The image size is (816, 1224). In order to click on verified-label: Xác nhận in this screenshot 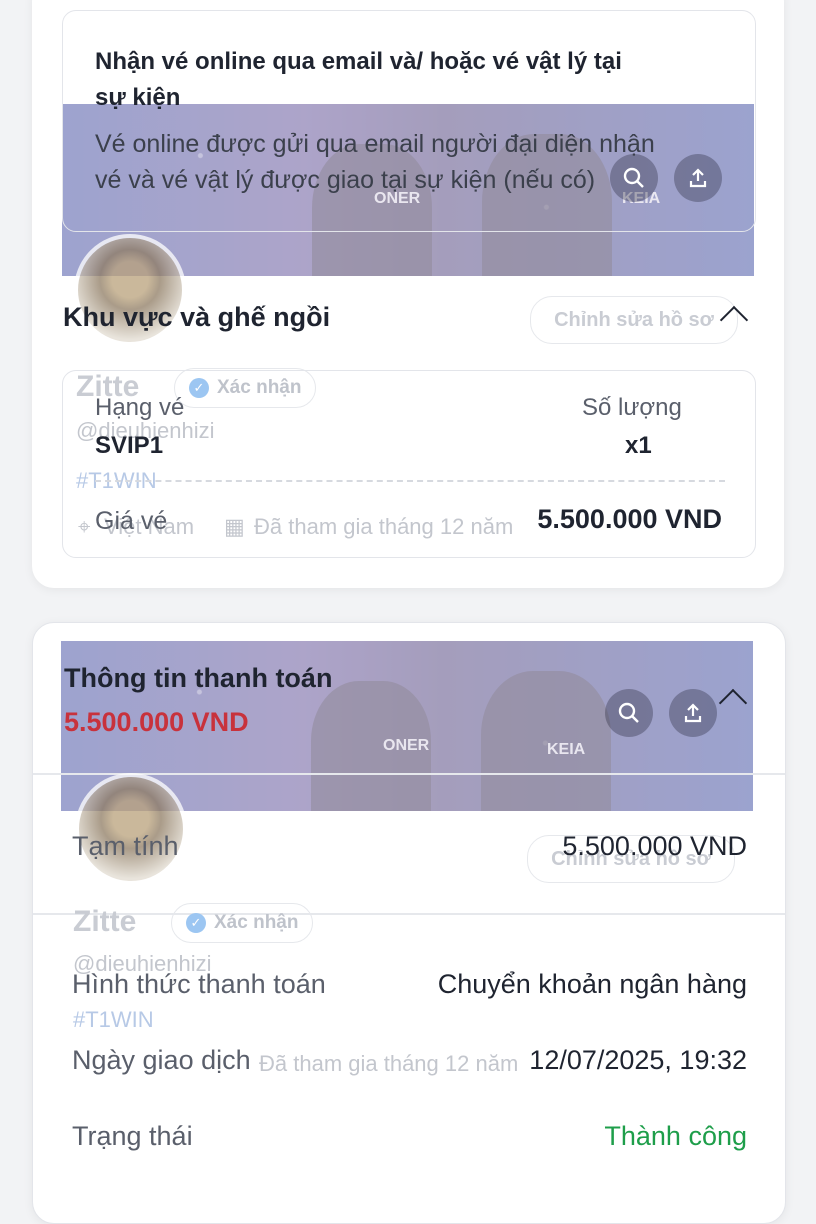, I will do `click(256, 922)`.